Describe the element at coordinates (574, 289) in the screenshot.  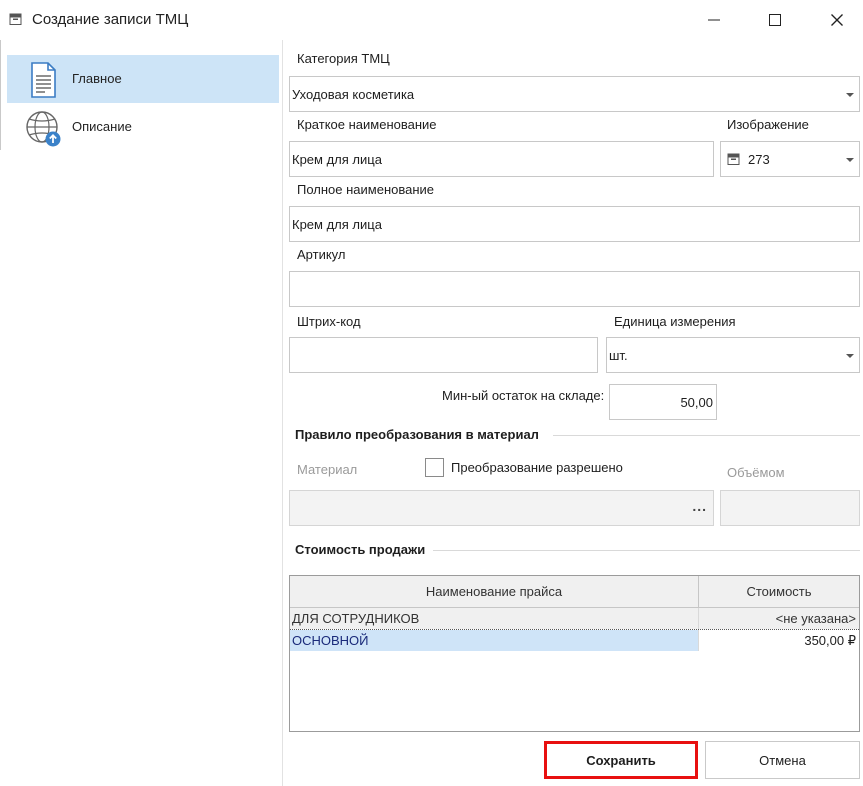
I see `article-input` at that location.